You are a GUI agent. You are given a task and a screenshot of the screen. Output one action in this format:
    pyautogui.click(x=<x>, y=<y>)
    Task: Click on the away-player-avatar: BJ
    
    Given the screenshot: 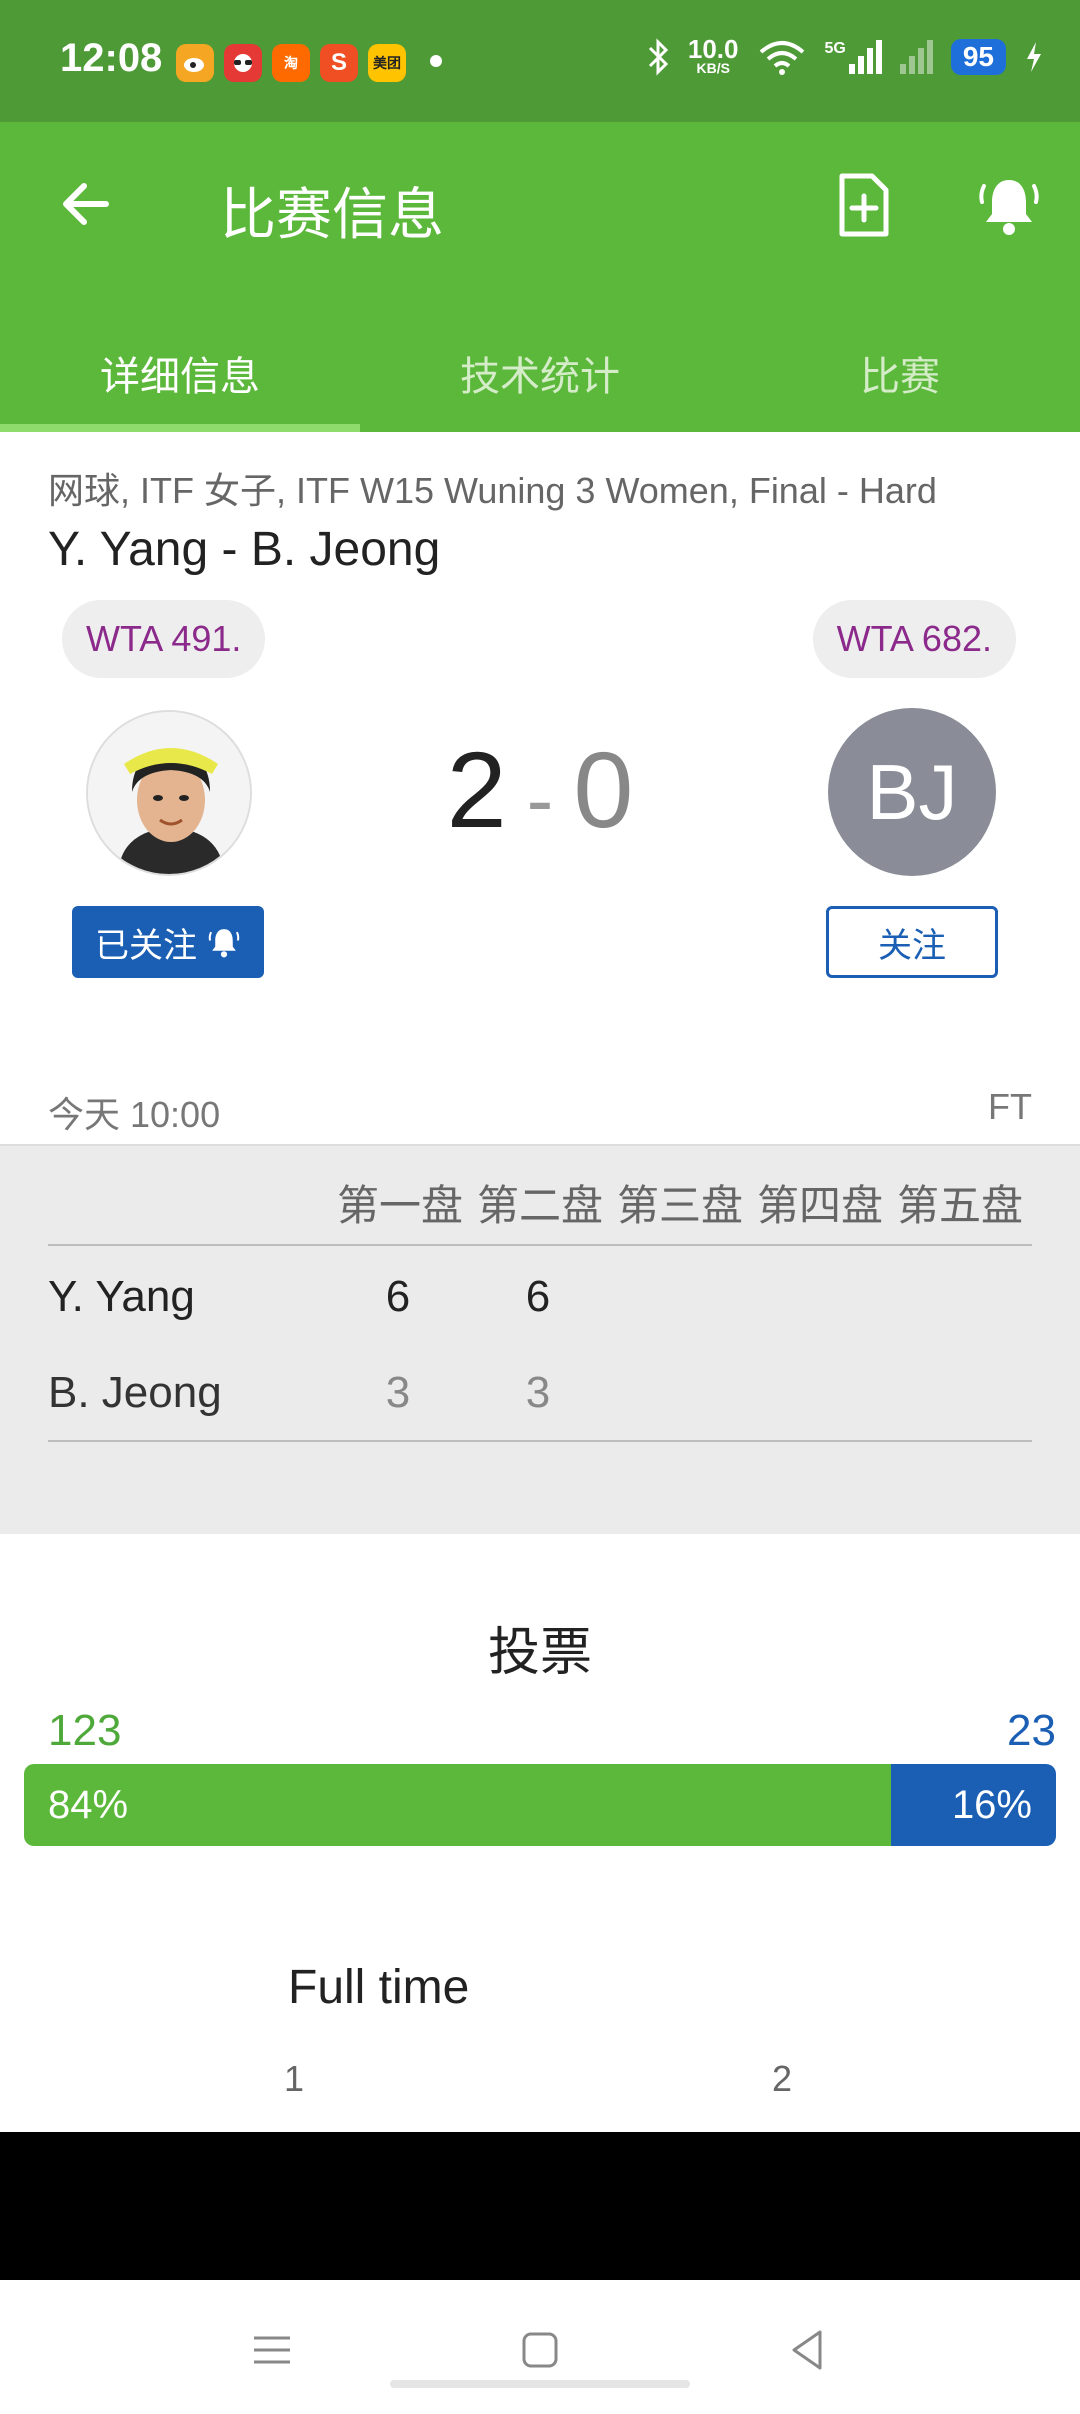 What is the action you would take?
    pyautogui.click(x=912, y=792)
    